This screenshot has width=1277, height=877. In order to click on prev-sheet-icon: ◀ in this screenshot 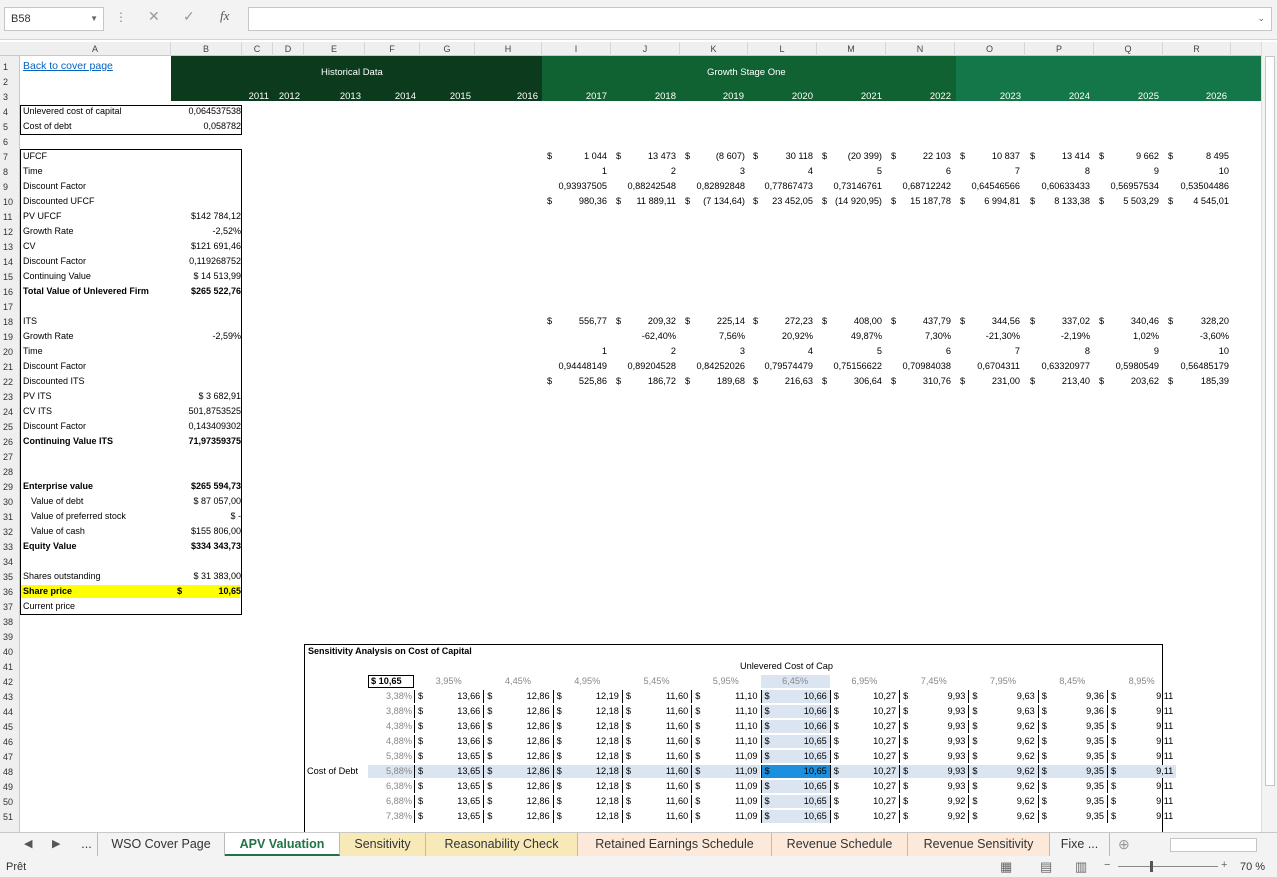, I will do `click(28, 843)`.